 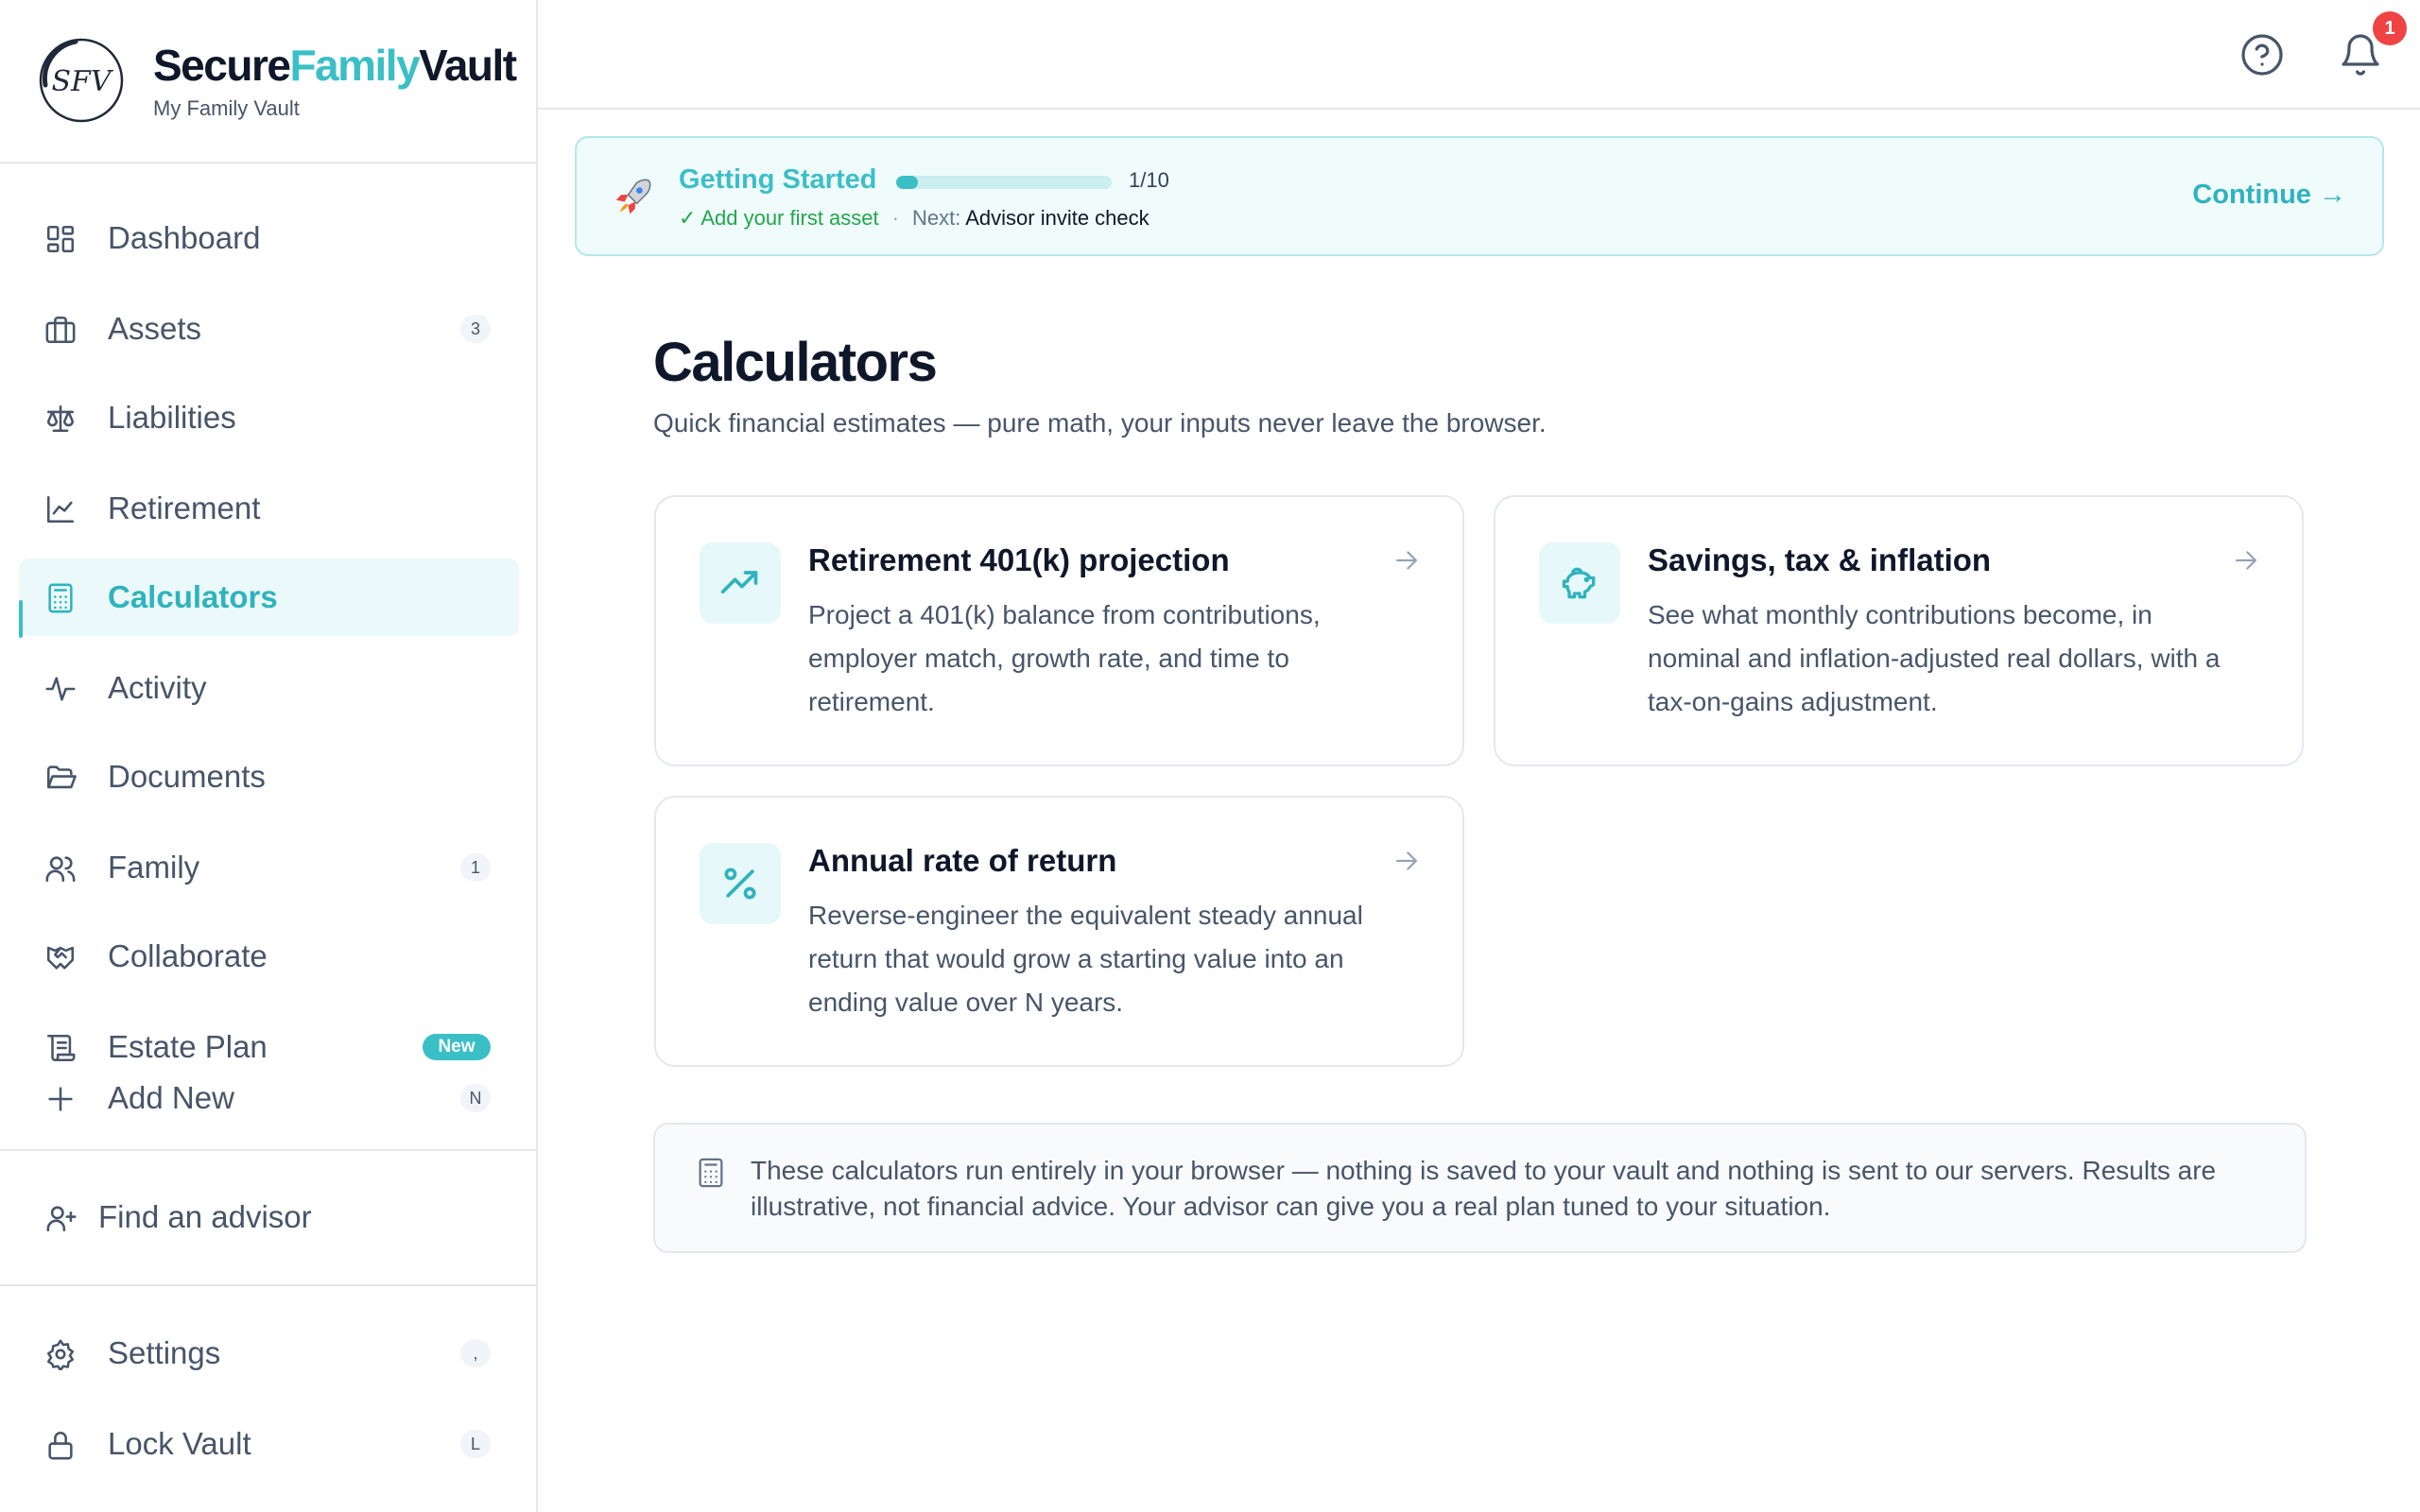 What do you see at coordinates (171, 1097) in the screenshot?
I see `sidebar-item-label: Add New` at bounding box center [171, 1097].